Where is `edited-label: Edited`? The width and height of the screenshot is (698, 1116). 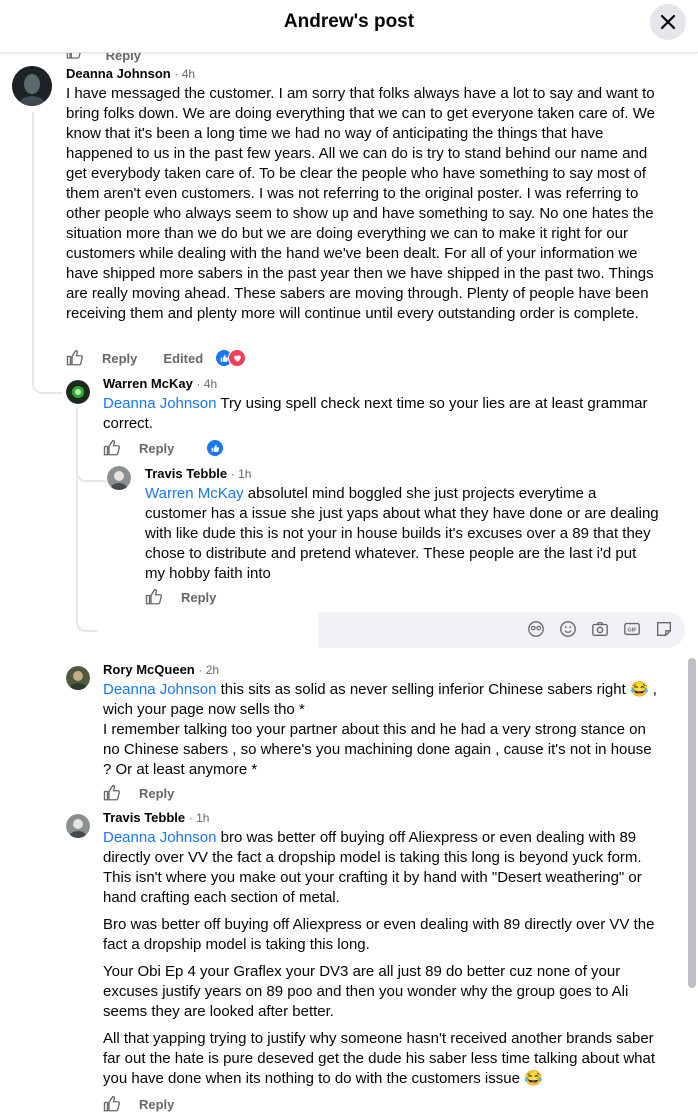
edited-label: Edited is located at coordinates (183, 358).